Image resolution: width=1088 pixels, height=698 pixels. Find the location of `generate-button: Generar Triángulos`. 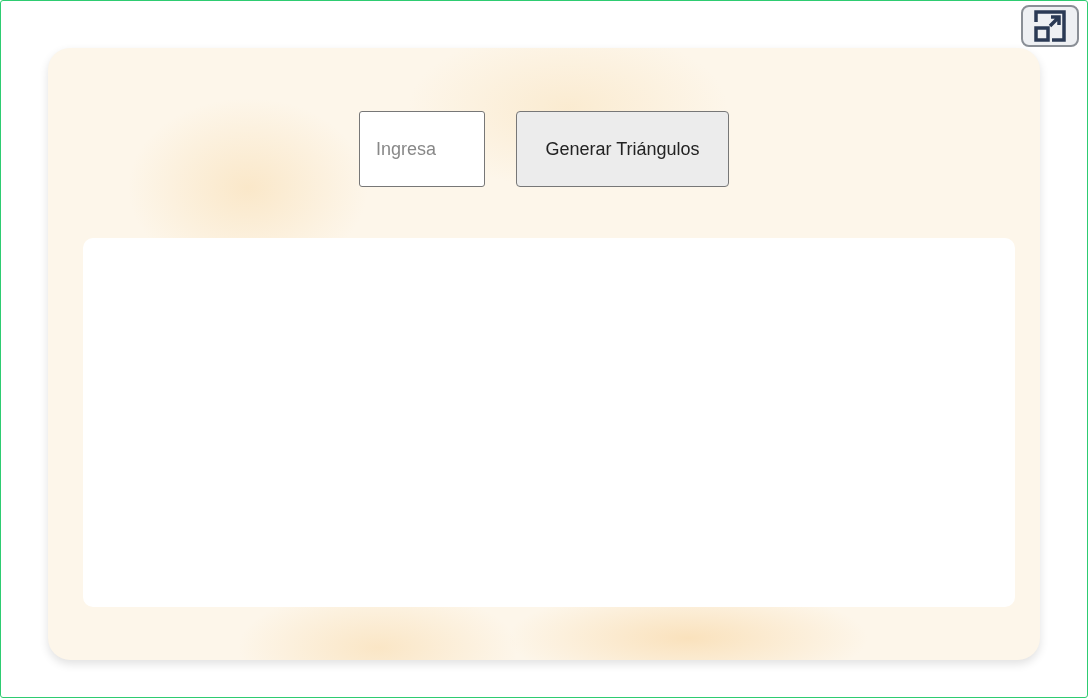

generate-button: Generar Triángulos is located at coordinates (622, 149).